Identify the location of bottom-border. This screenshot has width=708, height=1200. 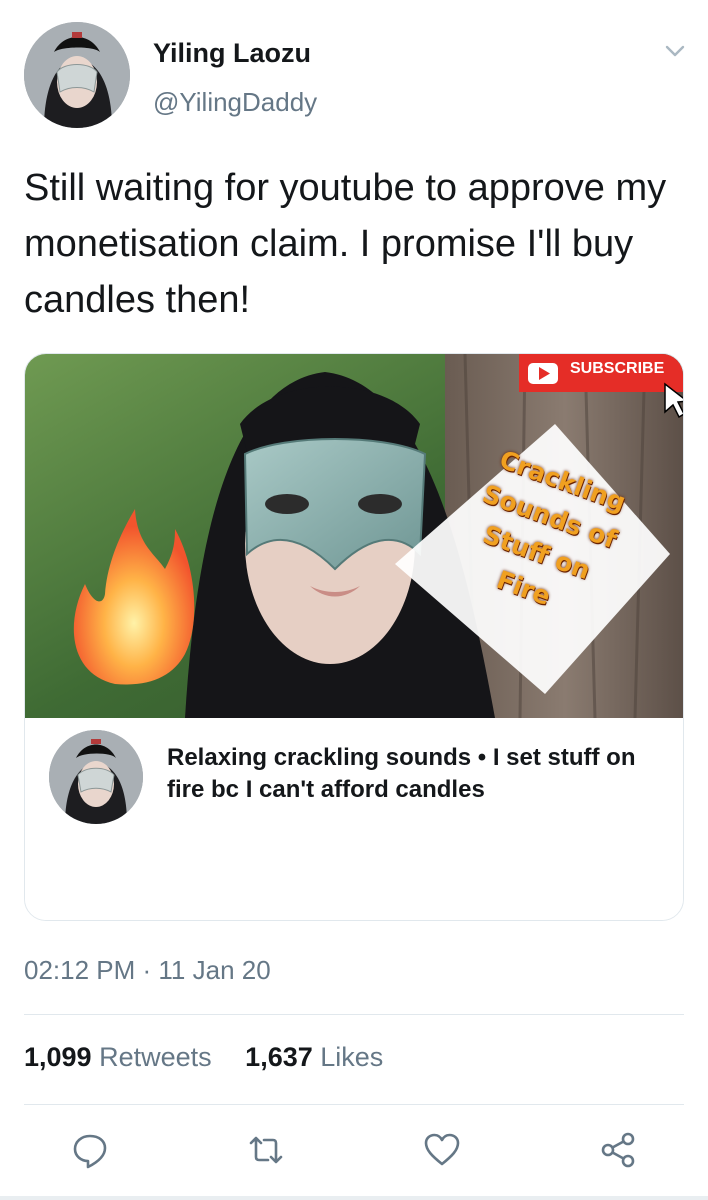
(354, 1198).